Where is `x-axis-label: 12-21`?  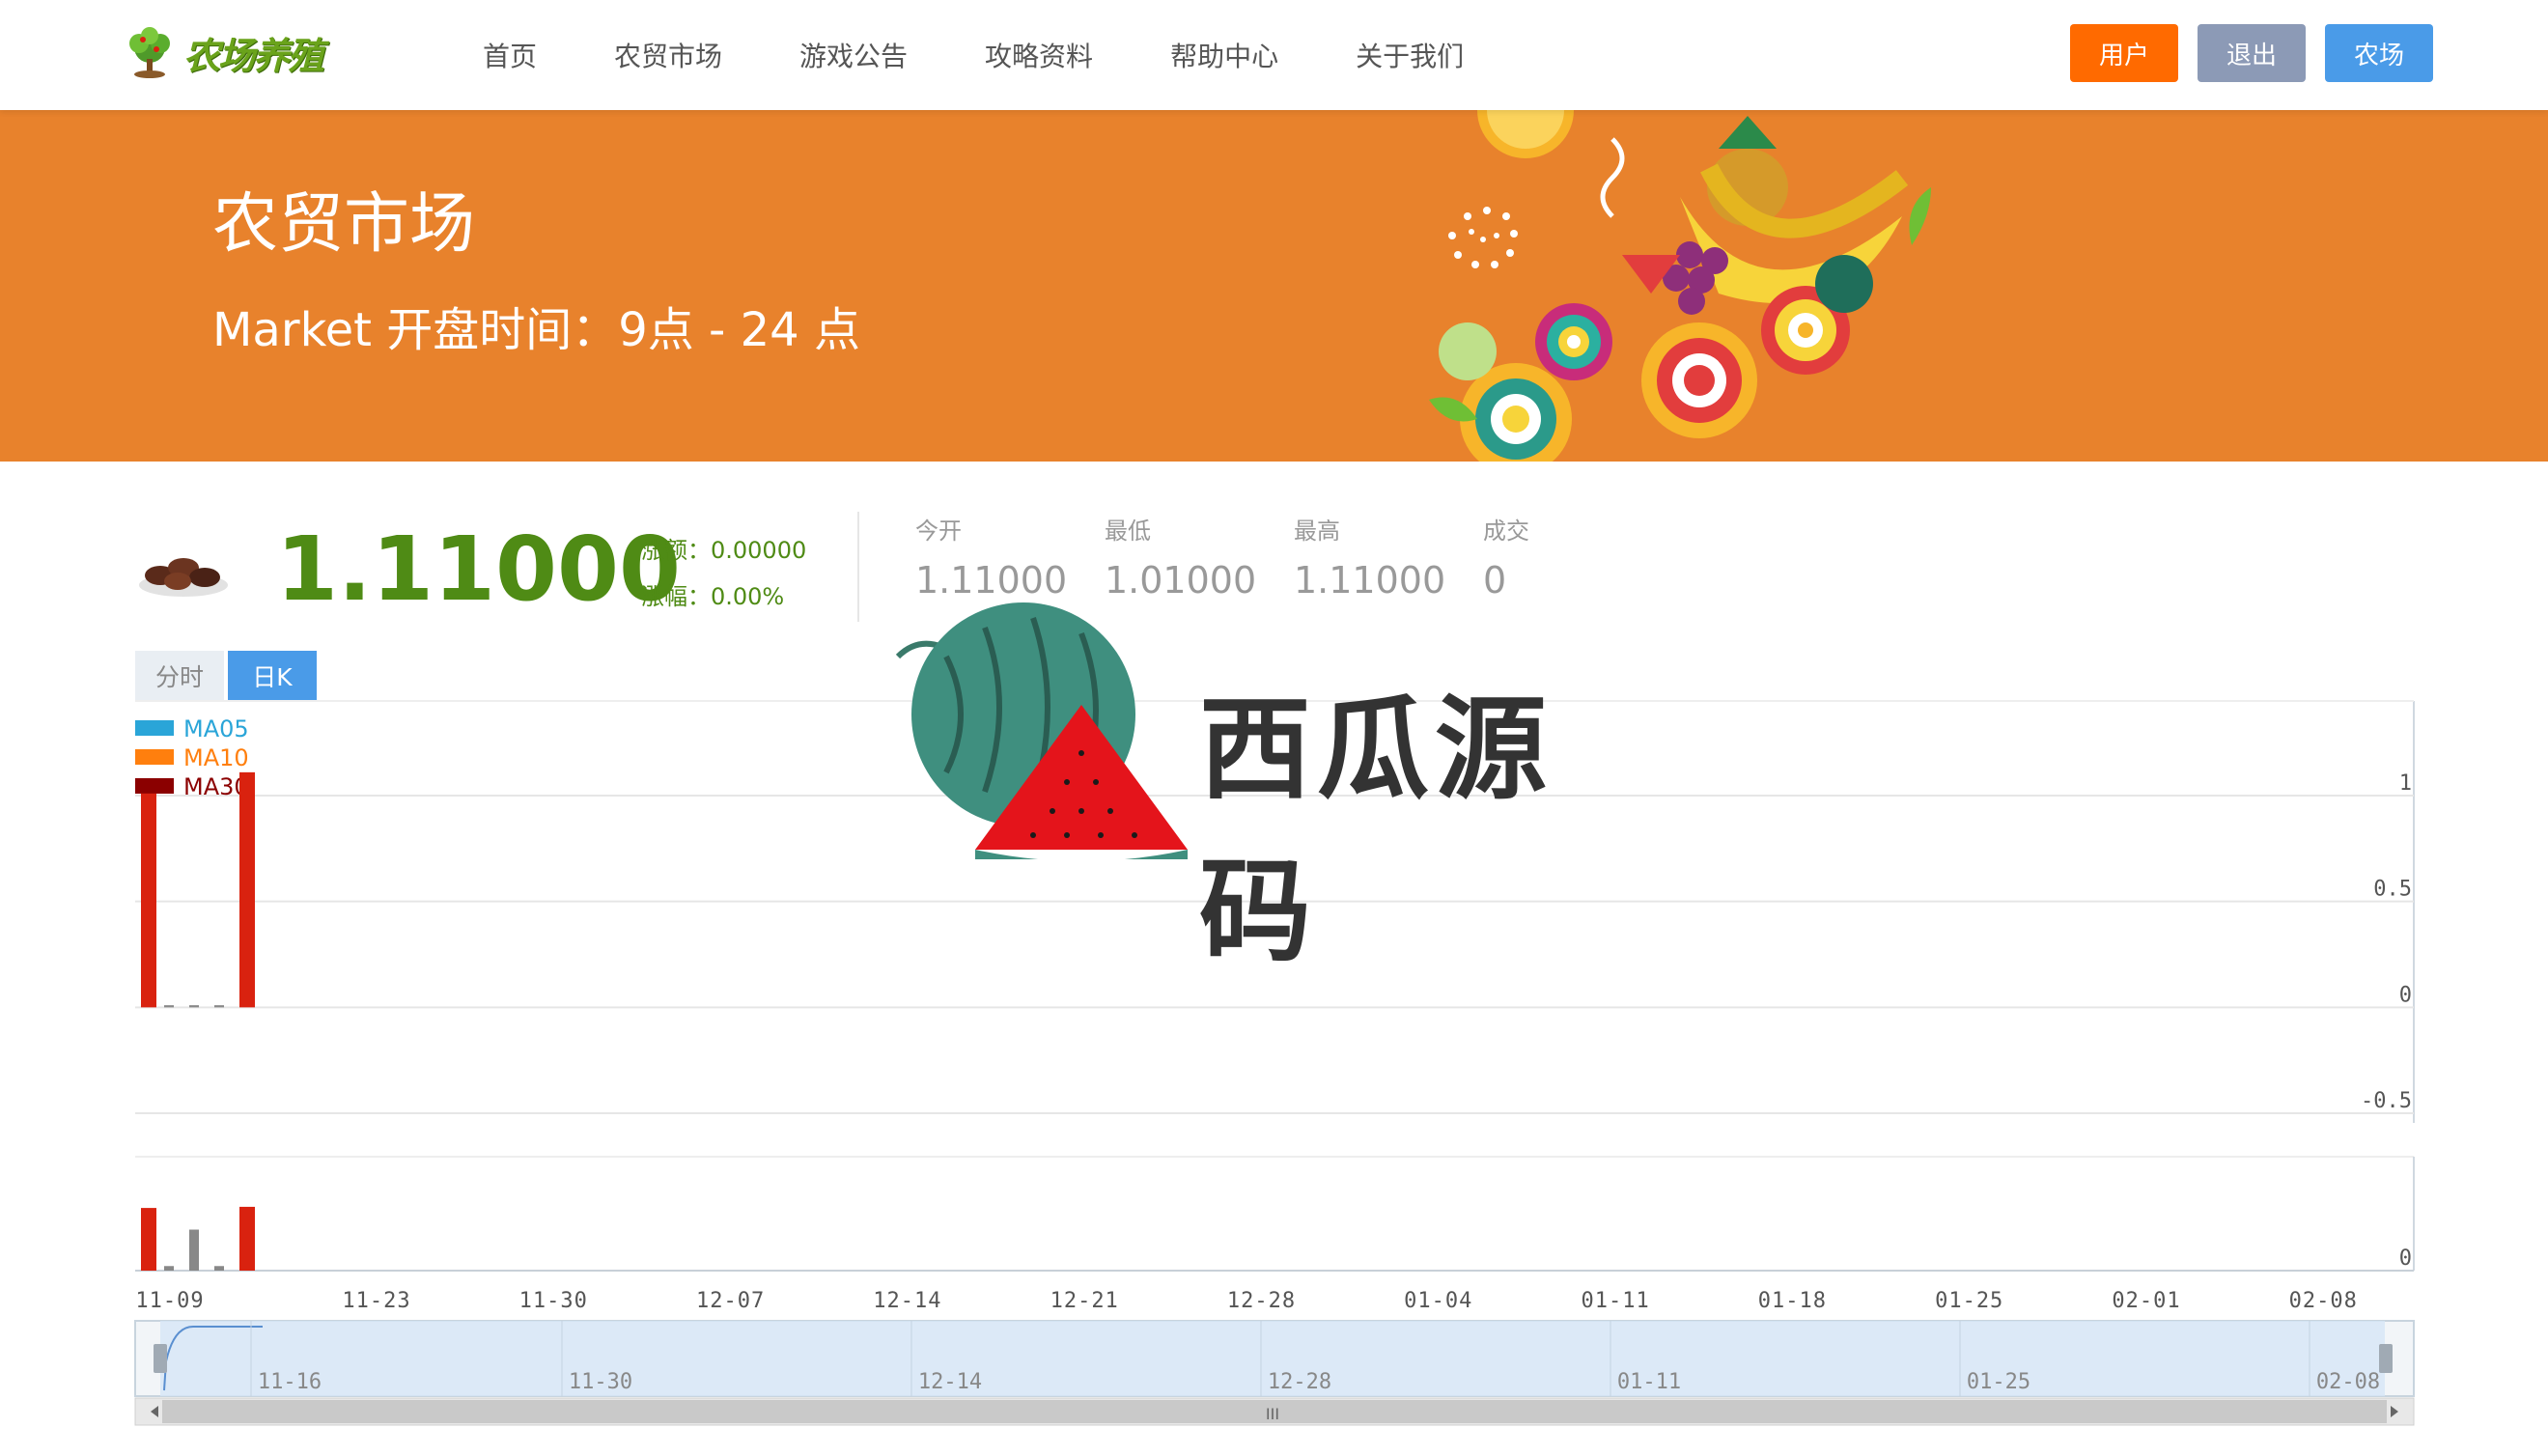
x-axis-label: 12-21 is located at coordinates (1084, 1301).